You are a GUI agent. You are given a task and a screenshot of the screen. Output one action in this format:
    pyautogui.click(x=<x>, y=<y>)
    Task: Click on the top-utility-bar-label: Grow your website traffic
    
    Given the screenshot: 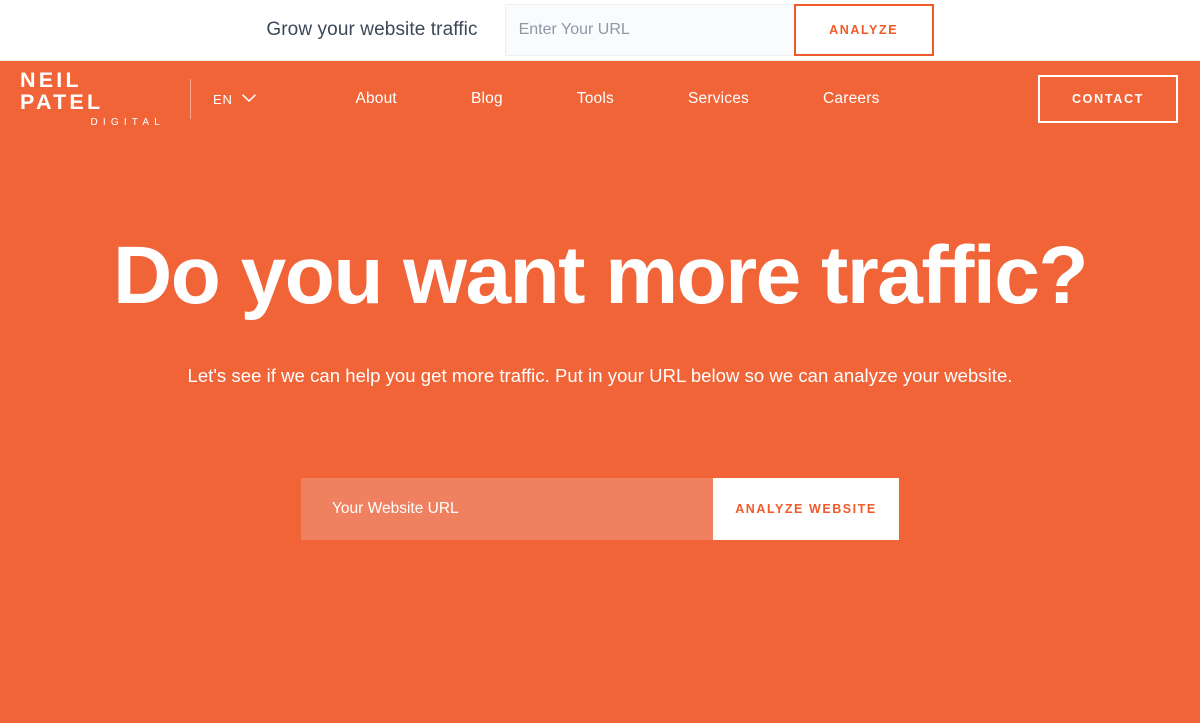 What is the action you would take?
    pyautogui.click(x=372, y=29)
    